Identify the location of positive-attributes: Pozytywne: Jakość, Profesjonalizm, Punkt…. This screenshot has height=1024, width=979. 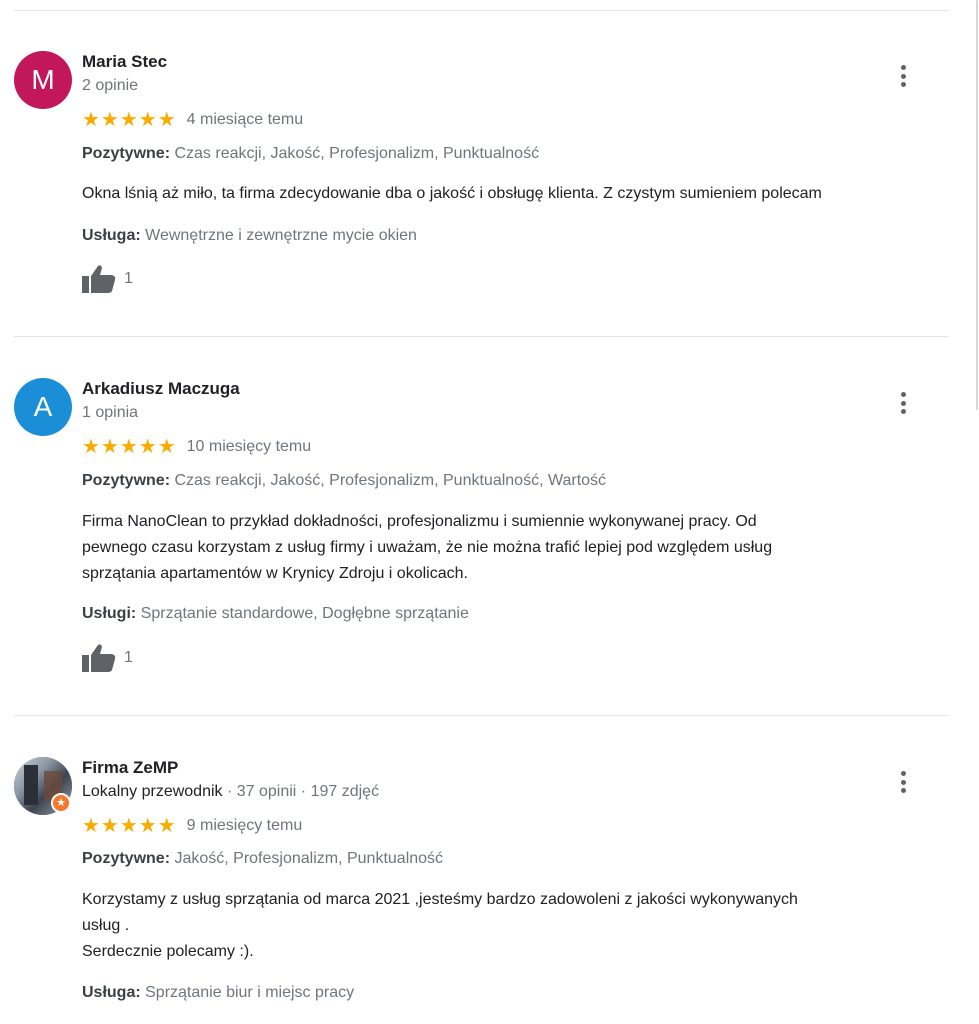
(262, 859).